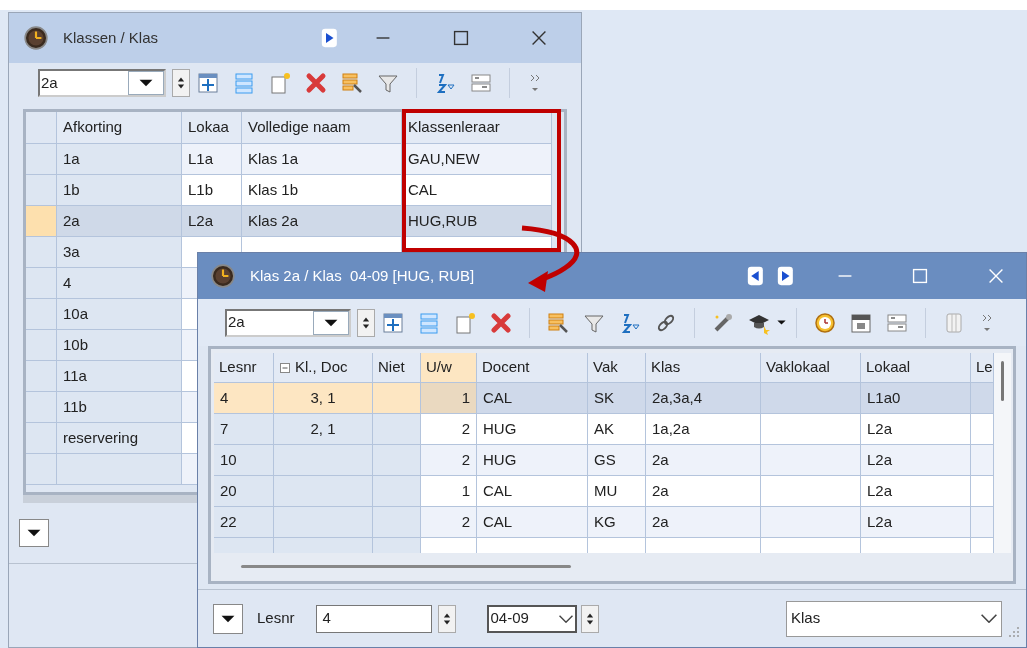 This screenshot has height=648, width=1027. I want to click on table-cell: L1a, so click(212, 159).